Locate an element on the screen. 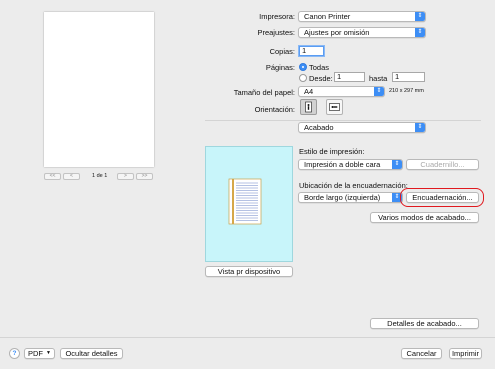 This screenshot has height=369, width=495. pdf-menu-button: PDF ▼ is located at coordinates (39, 353).